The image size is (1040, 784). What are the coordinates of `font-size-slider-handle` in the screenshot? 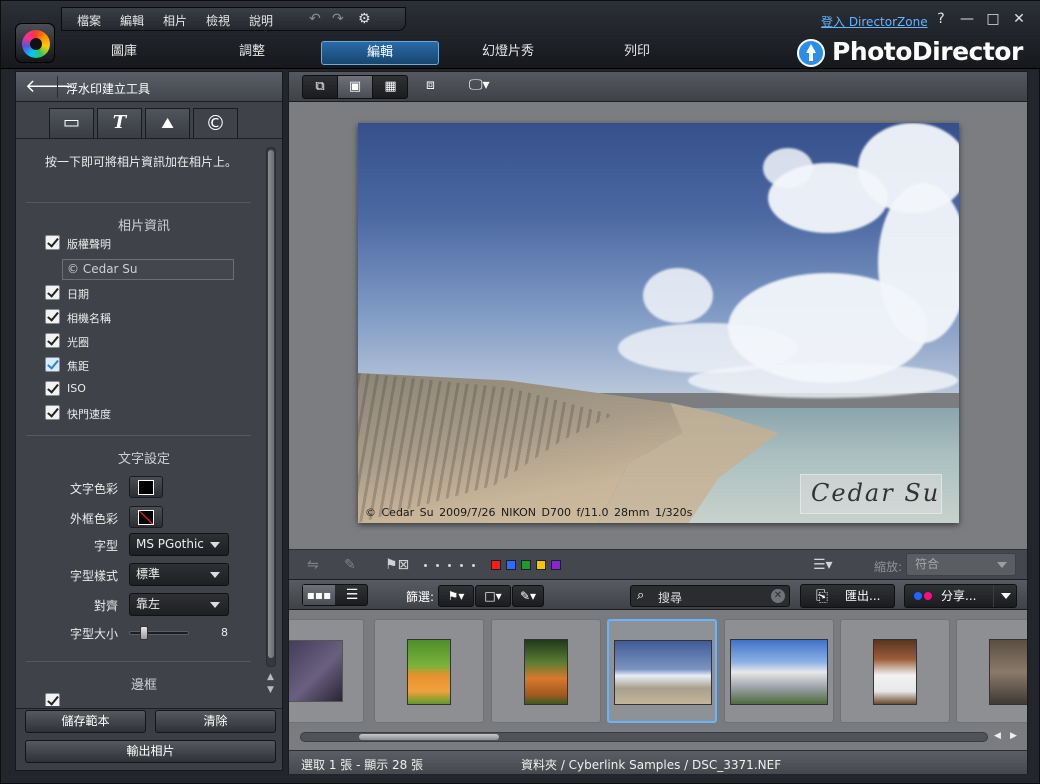 It's located at (144, 633).